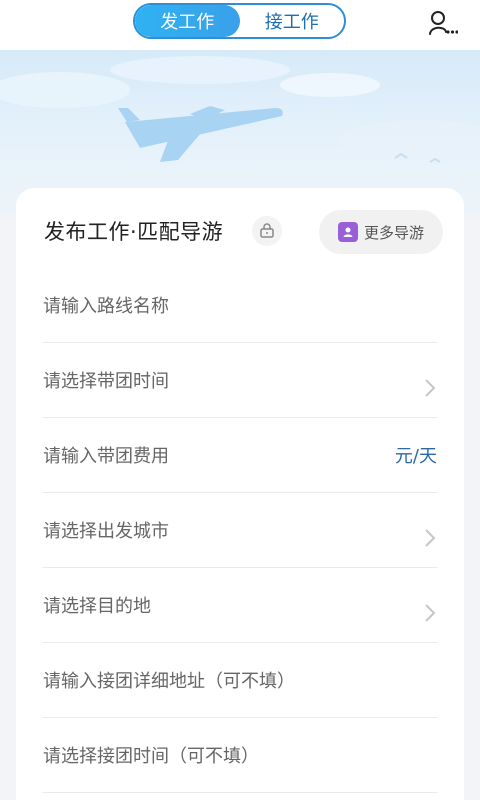  What do you see at coordinates (106, 531) in the screenshot?
I see `departure-city-placeholder: 请选择出发城市` at bounding box center [106, 531].